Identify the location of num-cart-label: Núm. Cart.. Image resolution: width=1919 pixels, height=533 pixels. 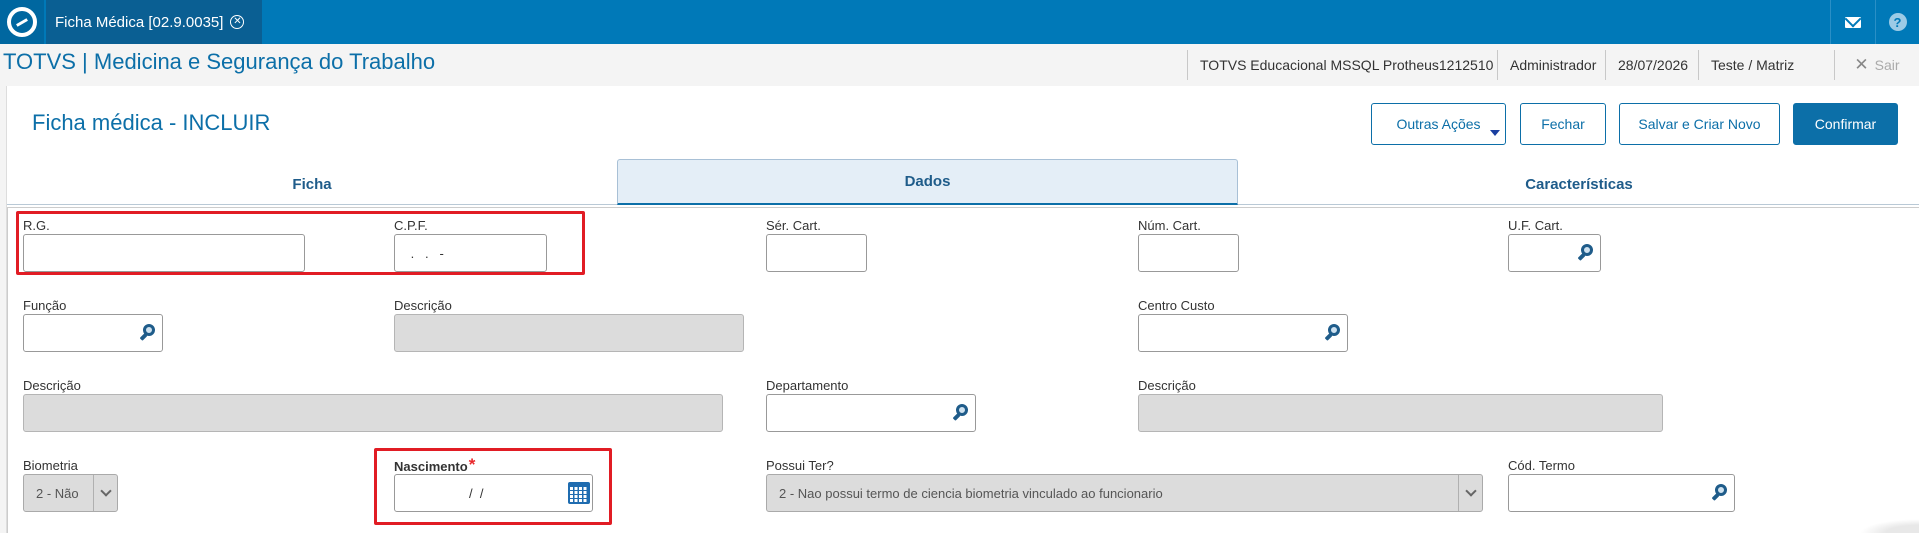
(1169, 225).